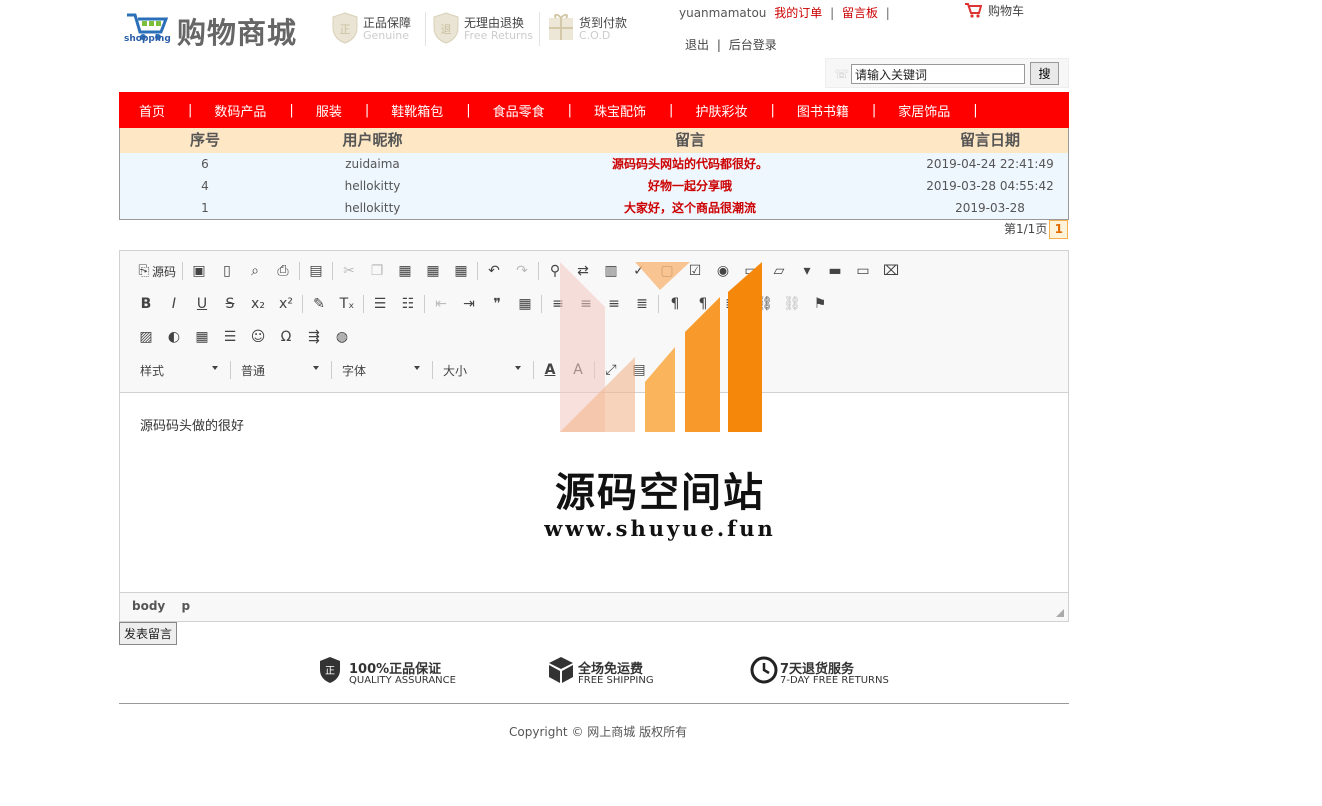 Image resolution: width=1322 pixels, height=806 pixels. I want to click on path-p: p, so click(185, 606).